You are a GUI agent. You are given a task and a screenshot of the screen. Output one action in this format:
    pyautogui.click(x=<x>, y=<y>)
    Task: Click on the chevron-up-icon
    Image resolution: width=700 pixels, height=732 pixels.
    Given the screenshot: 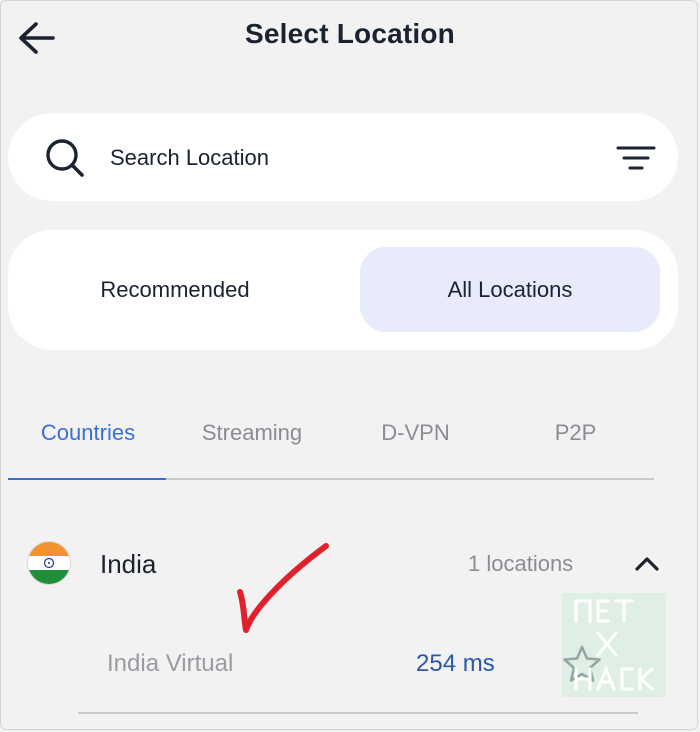 What is the action you would take?
    pyautogui.click(x=647, y=564)
    